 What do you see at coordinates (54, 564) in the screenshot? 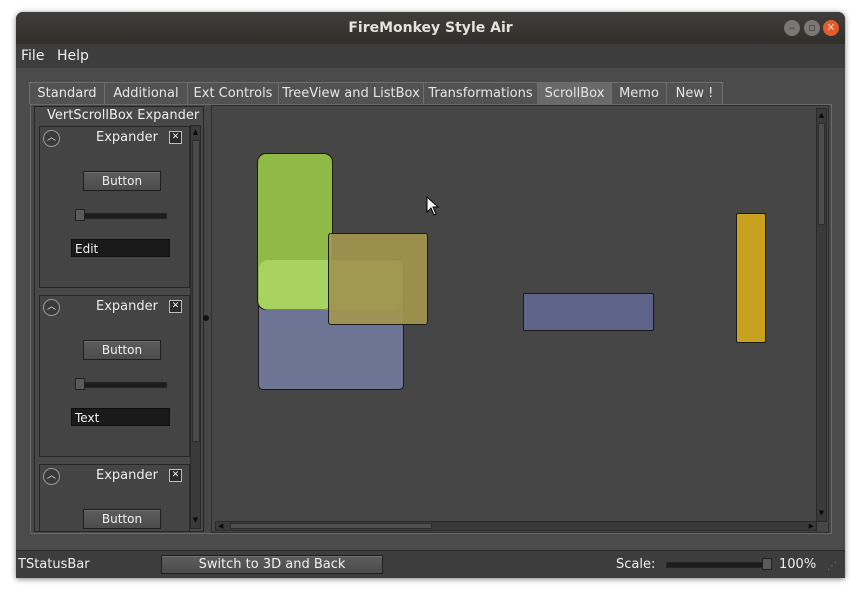
I see `status-label: TStatusBar` at bounding box center [54, 564].